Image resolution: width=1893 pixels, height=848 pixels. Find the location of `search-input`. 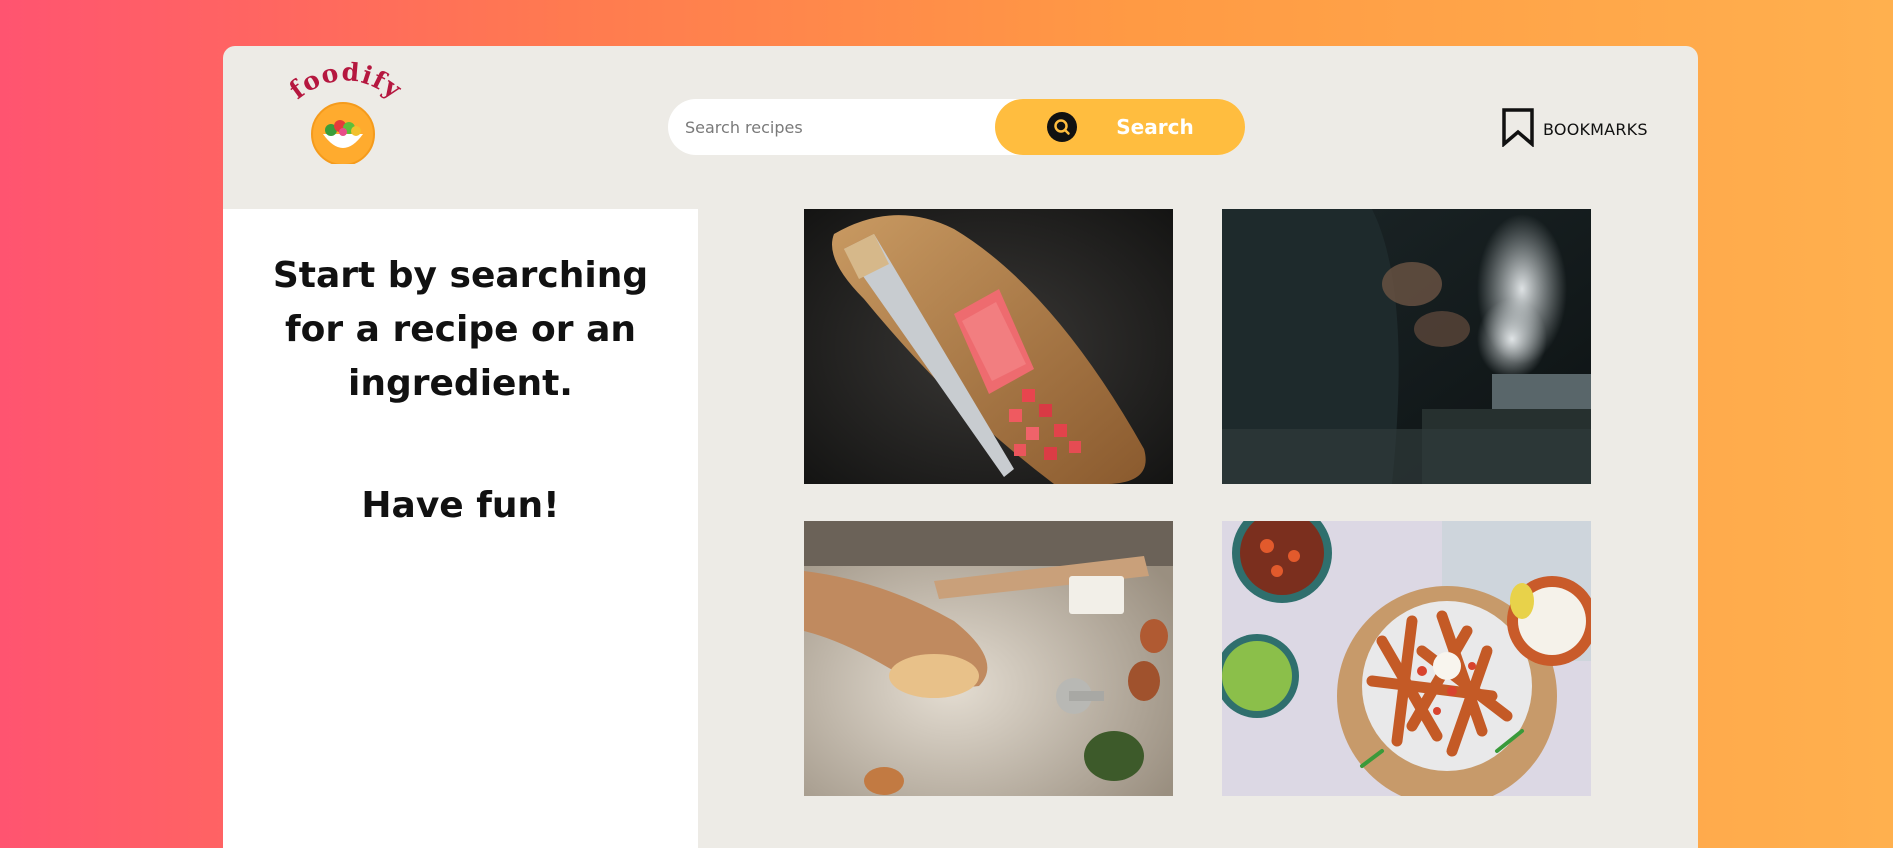

search-input is located at coordinates (827, 127).